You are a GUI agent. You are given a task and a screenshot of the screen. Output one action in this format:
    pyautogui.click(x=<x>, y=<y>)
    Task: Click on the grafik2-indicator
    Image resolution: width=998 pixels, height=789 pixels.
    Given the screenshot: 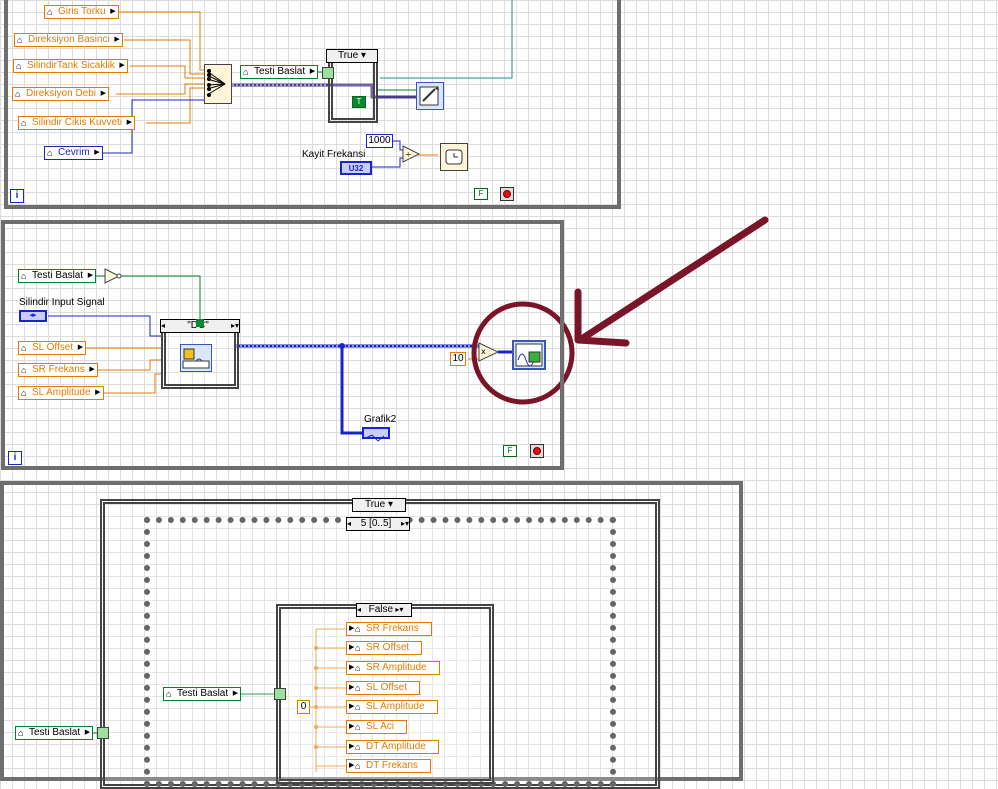 What is the action you would take?
    pyautogui.click(x=376, y=434)
    